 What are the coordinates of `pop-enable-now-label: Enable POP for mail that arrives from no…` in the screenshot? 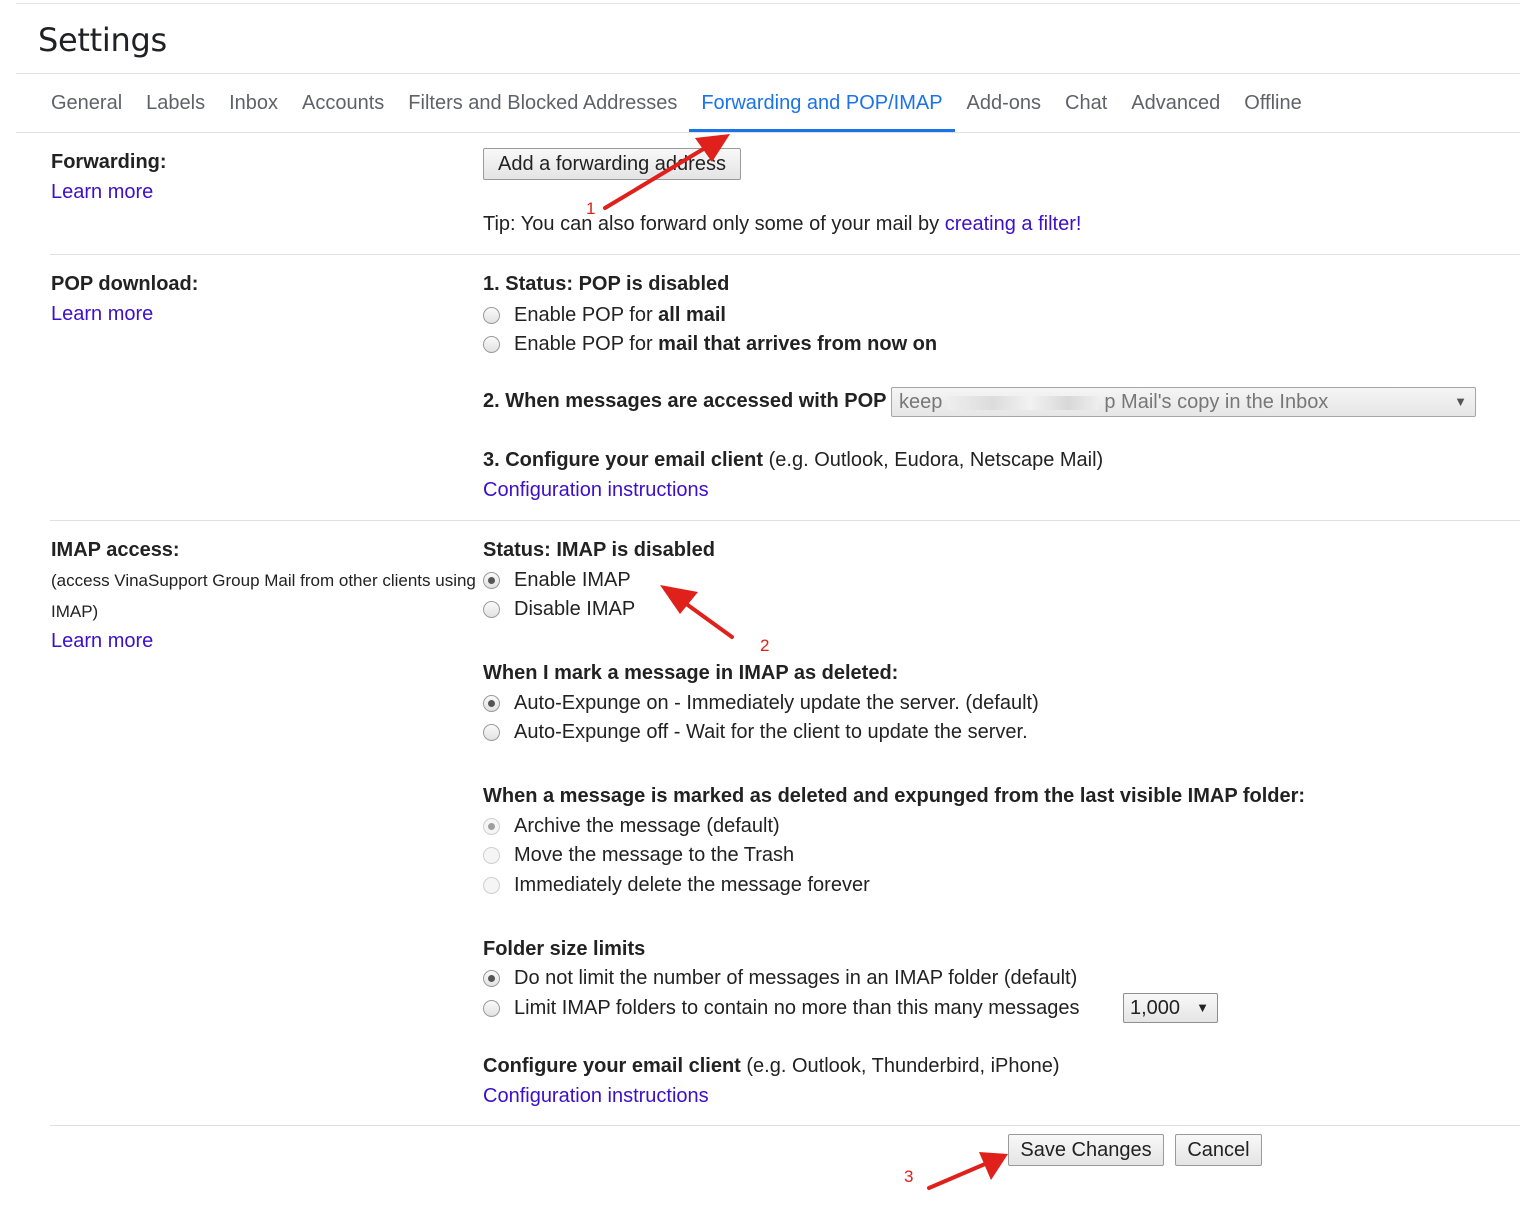 It's located at (725, 344).